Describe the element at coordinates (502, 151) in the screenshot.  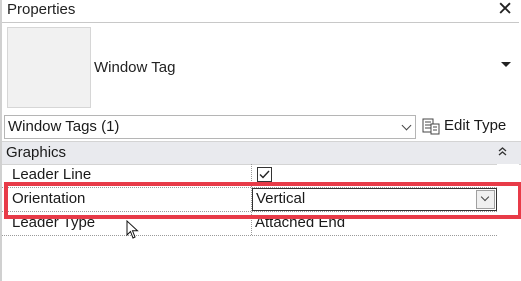
I see `collapse-icon` at that location.